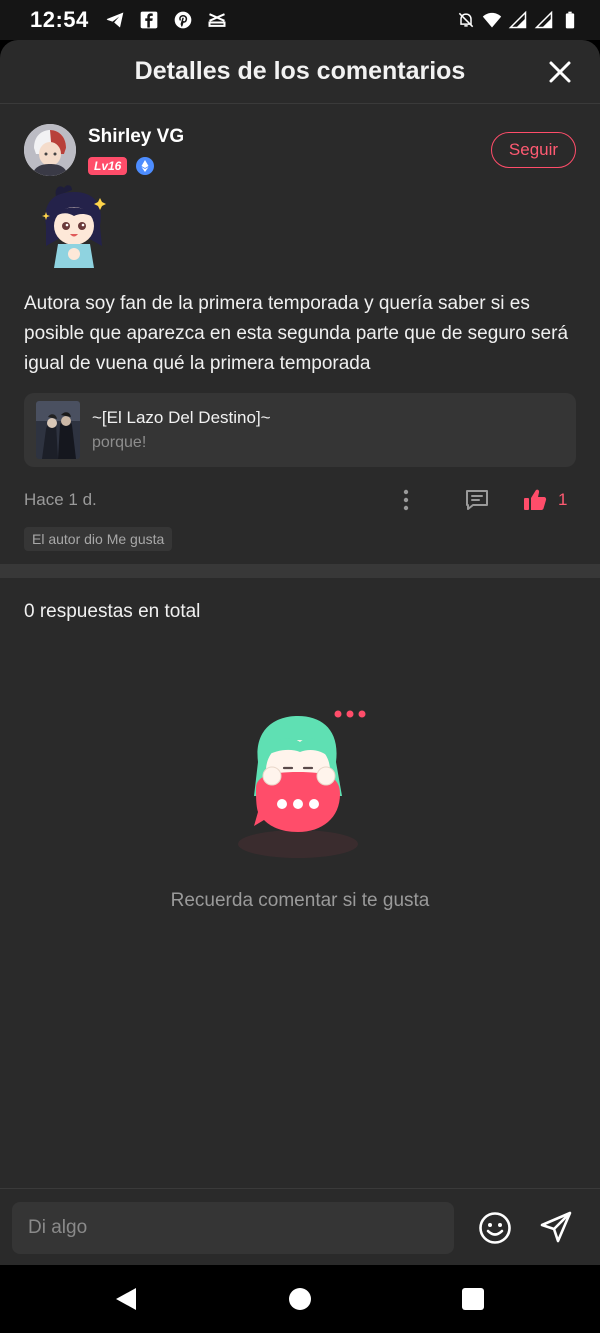  Describe the element at coordinates (300, 900) in the screenshot. I see `empty-replies-message: Recuerda comentar si te gusta` at that location.